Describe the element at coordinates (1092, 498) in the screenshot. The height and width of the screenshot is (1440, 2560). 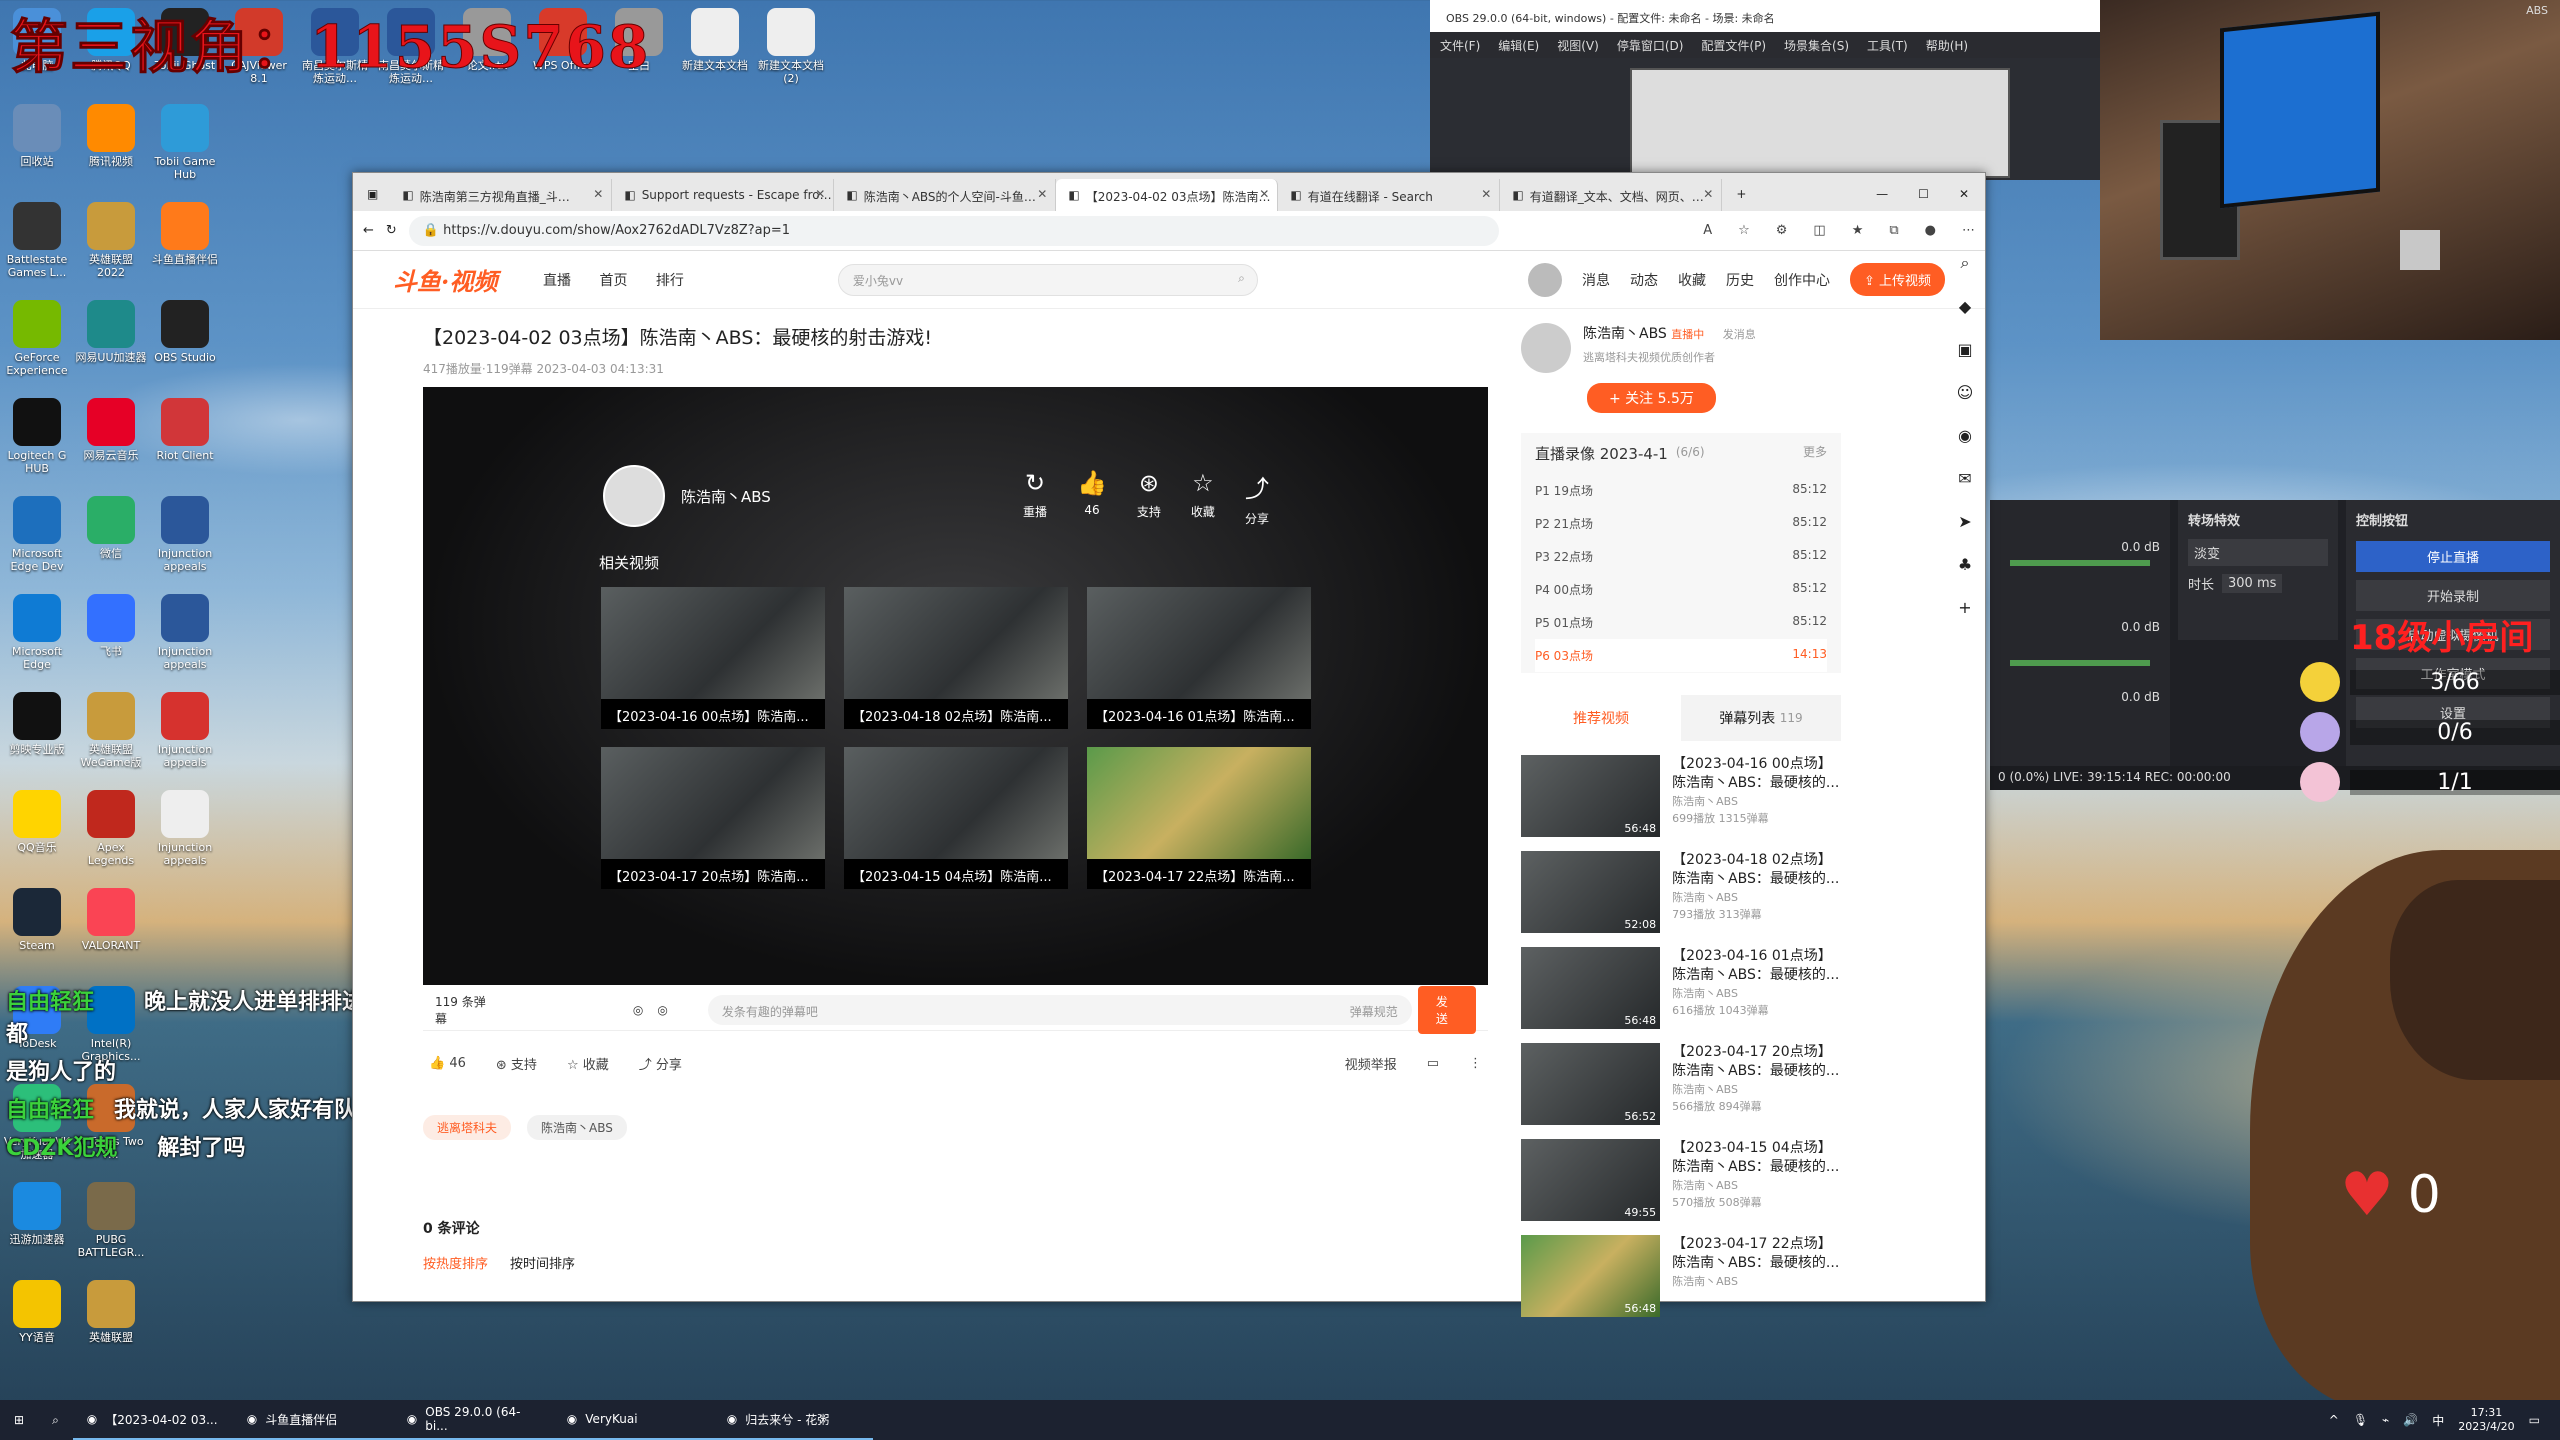
I see `like-button: 👍 46` at that location.